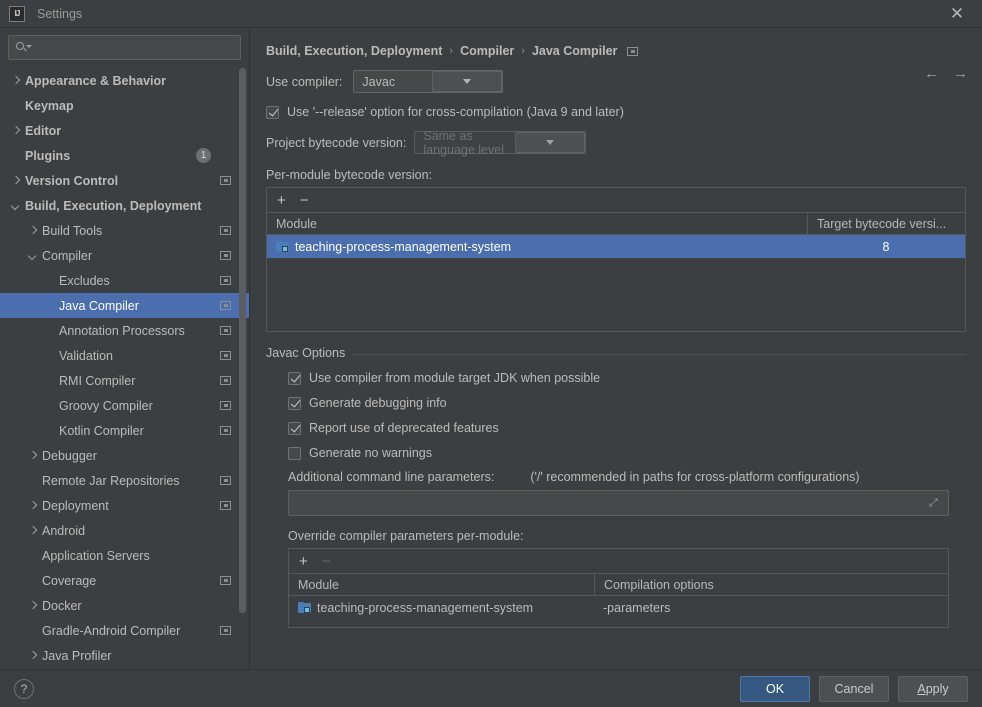  Describe the element at coordinates (124, 555) in the screenshot. I see `sidebar-item-application-servers: Application Servers` at that location.